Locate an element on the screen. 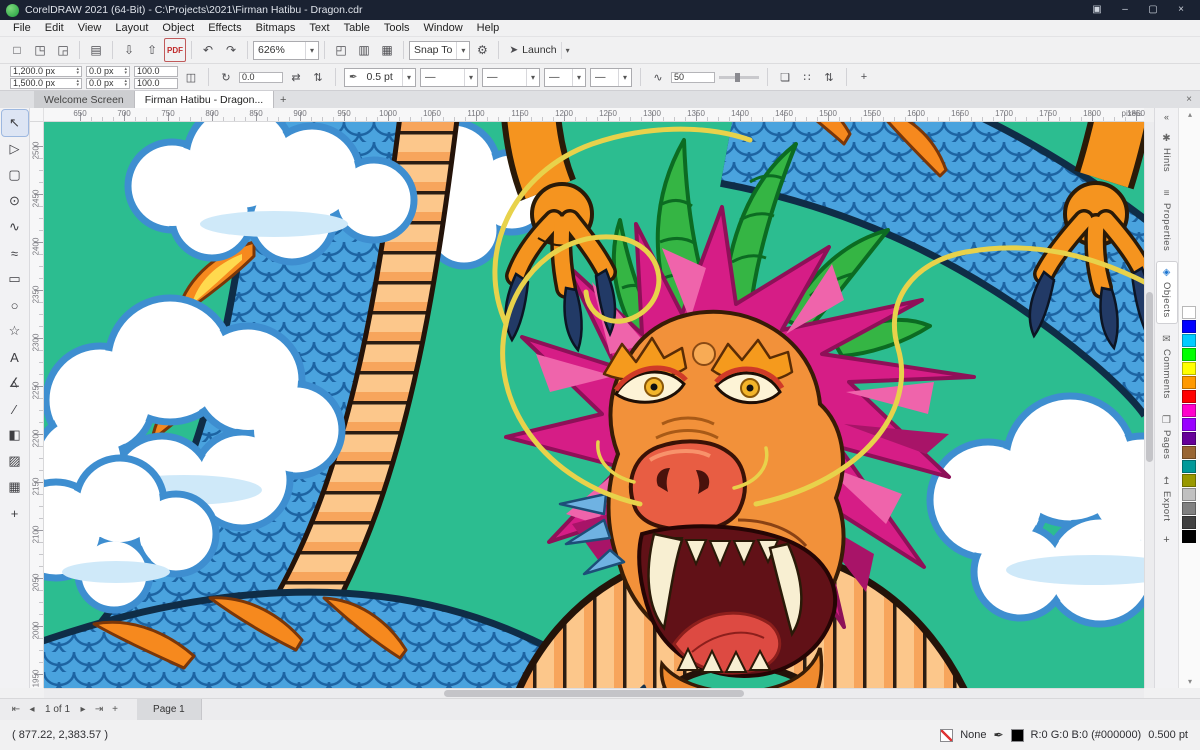 The width and height of the screenshot is (1200, 750). page-tab: Page 1 is located at coordinates (169, 709).